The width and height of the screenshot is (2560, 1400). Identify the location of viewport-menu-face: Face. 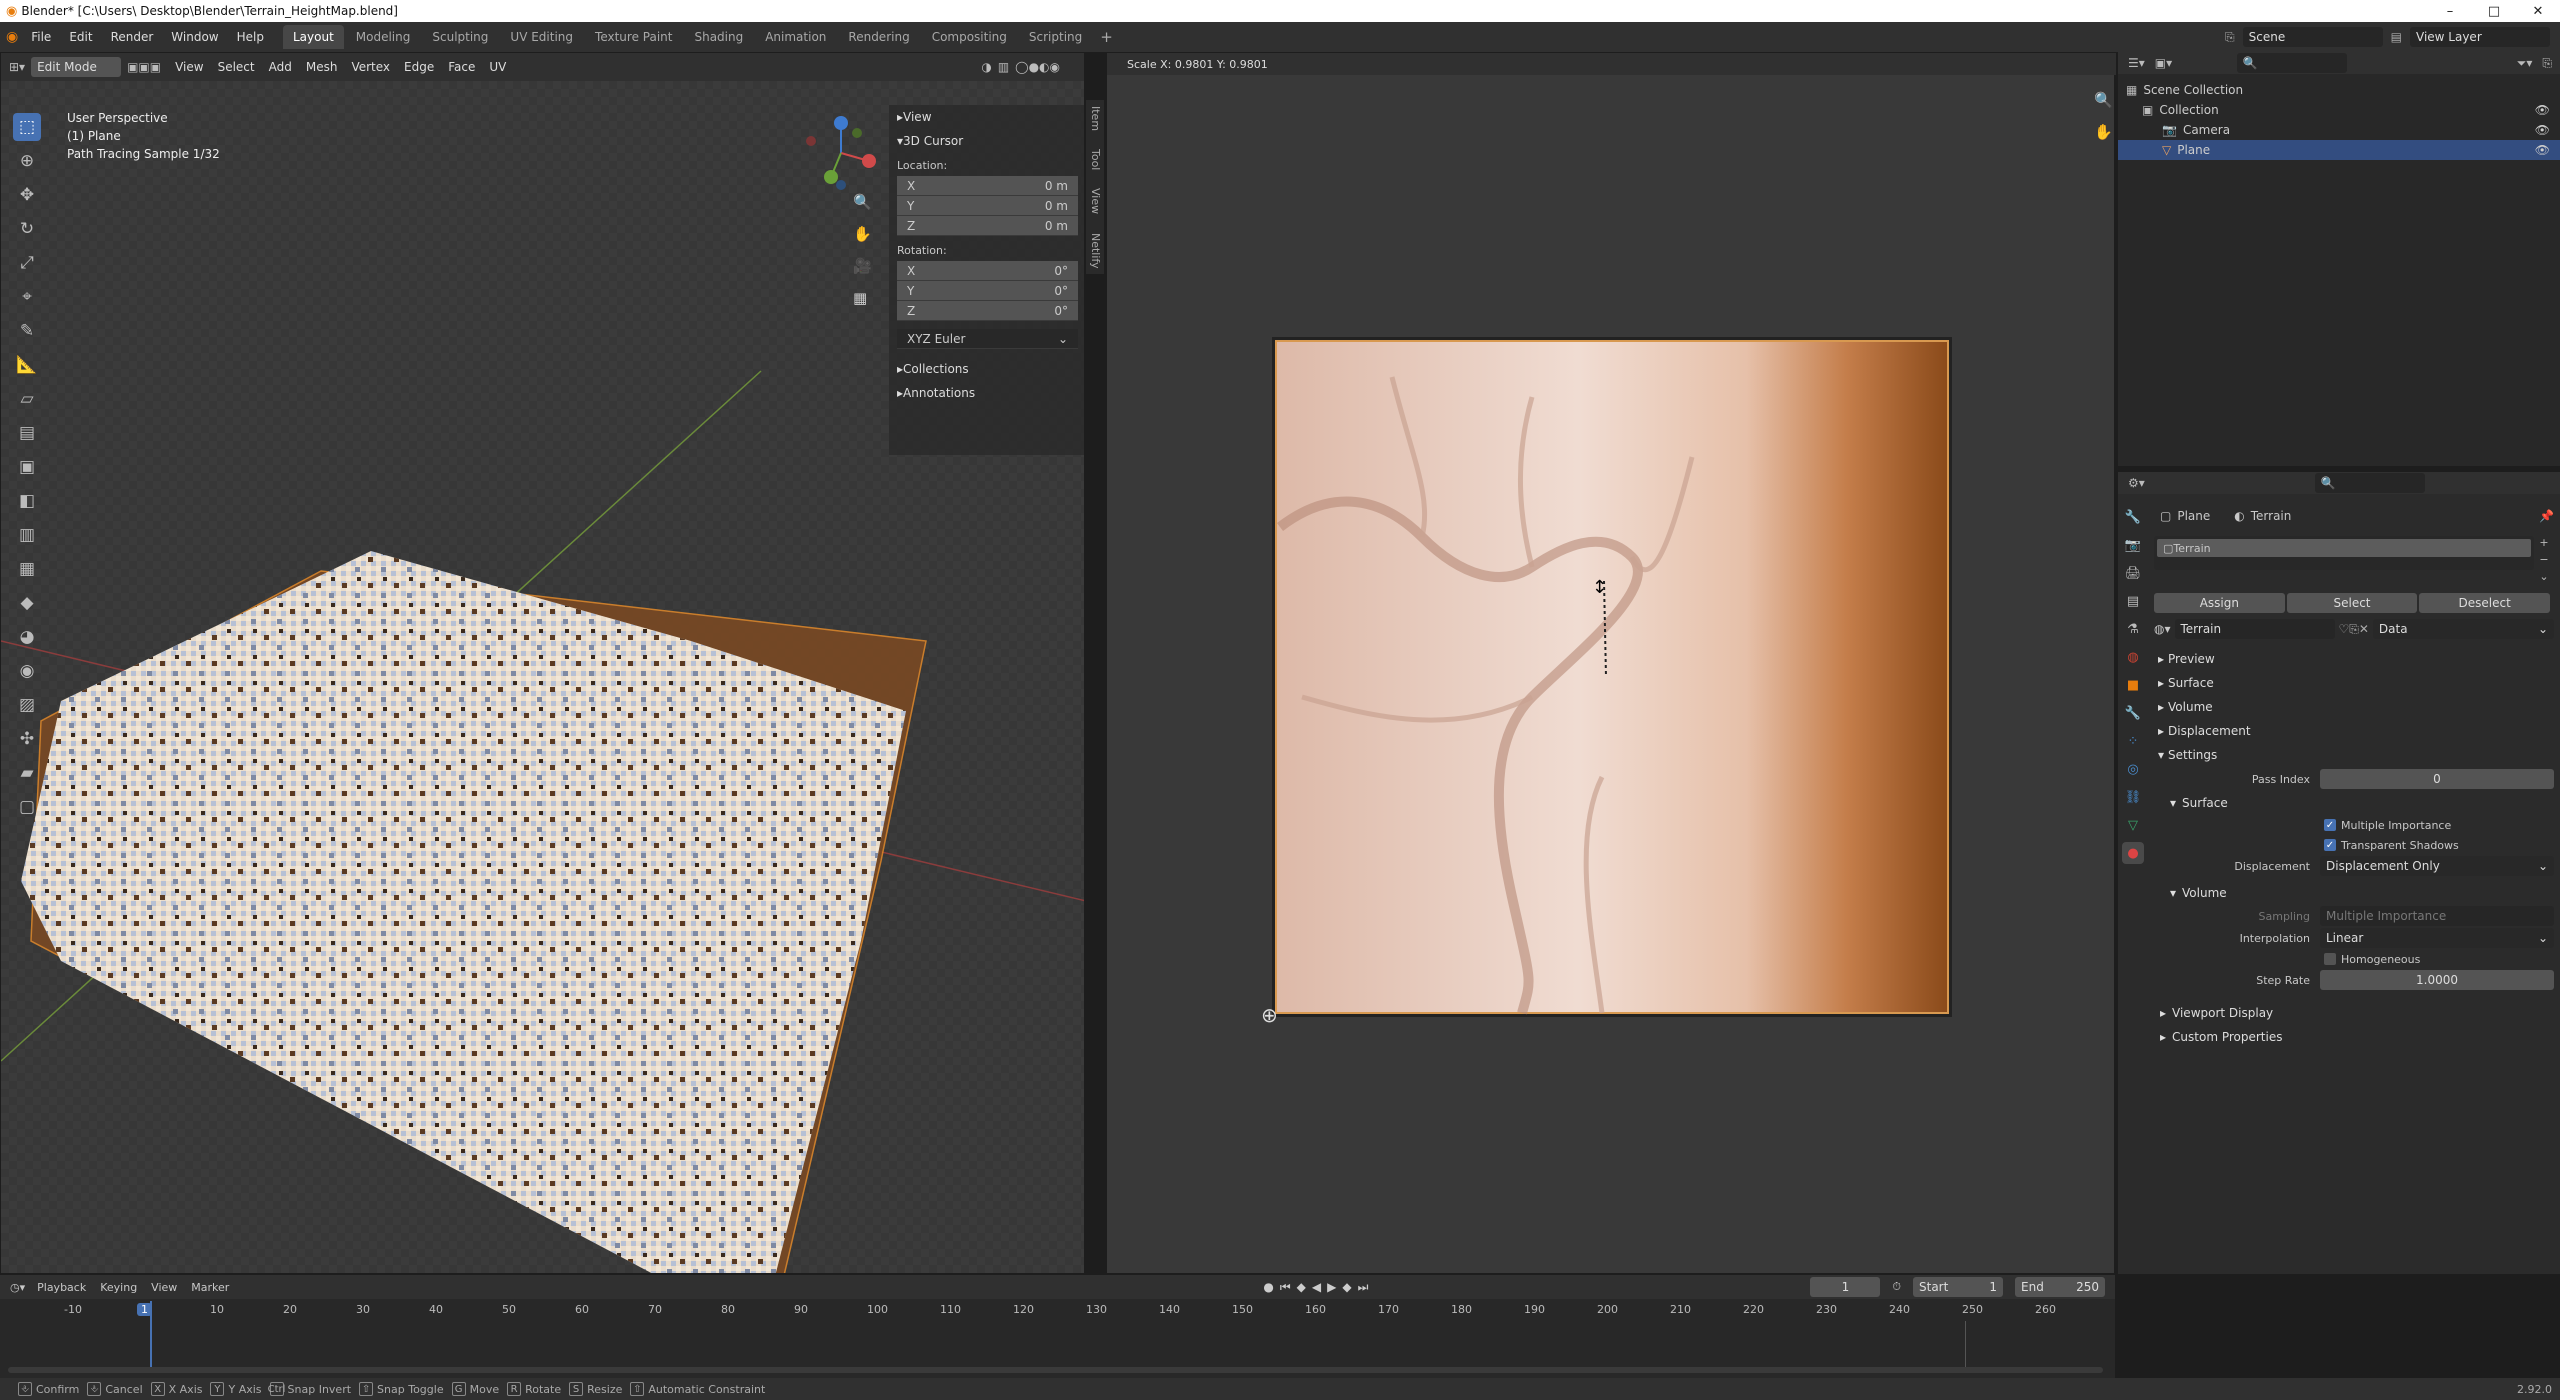
(461, 67).